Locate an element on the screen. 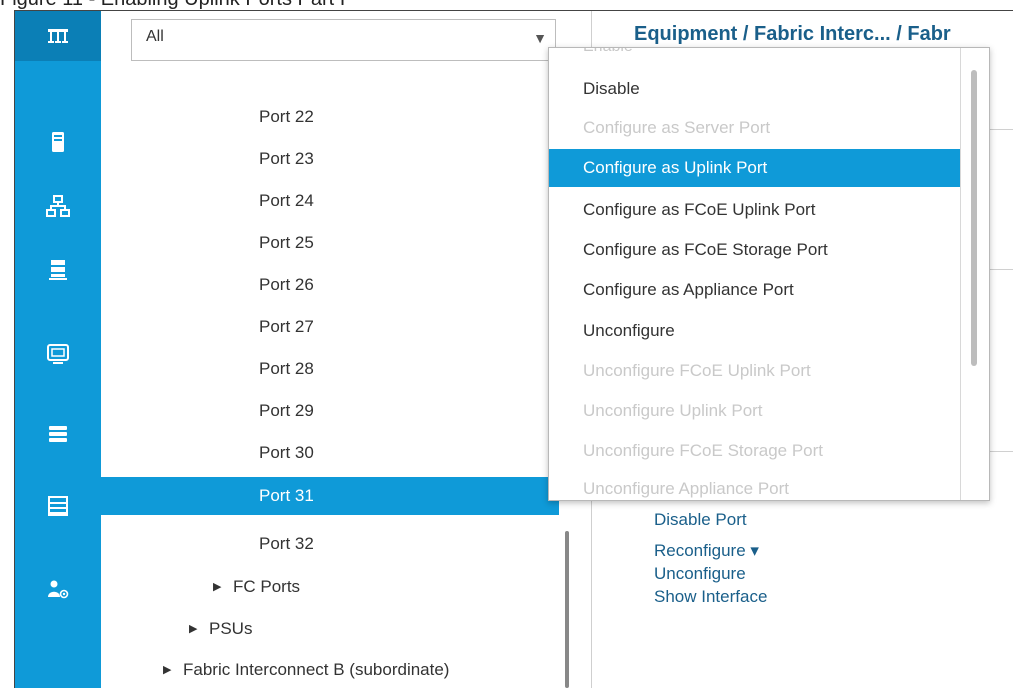 The height and width of the screenshot is (688, 1013). menu-item-configure-appliance-port: Configure as Appliance Port is located at coordinates (755, 290).